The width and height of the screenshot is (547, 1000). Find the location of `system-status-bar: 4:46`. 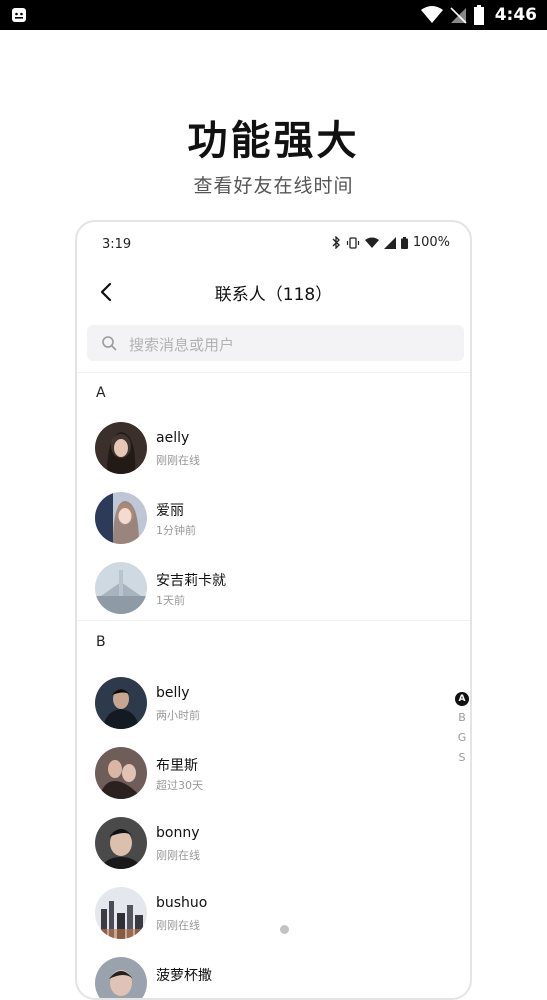

system-status-bar: 4:46 is located at coordinates (273, 15).